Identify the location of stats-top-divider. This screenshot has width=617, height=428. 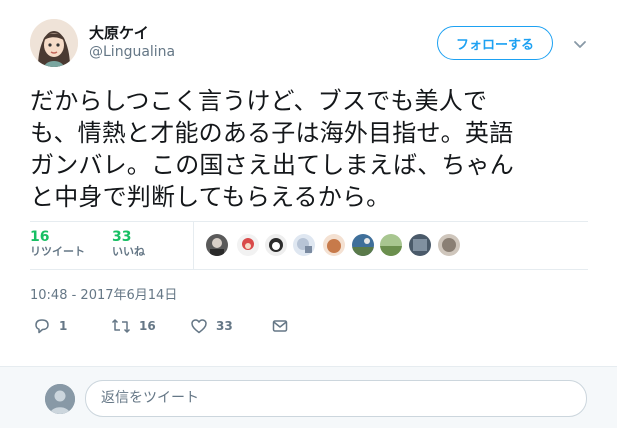
(309, 221).